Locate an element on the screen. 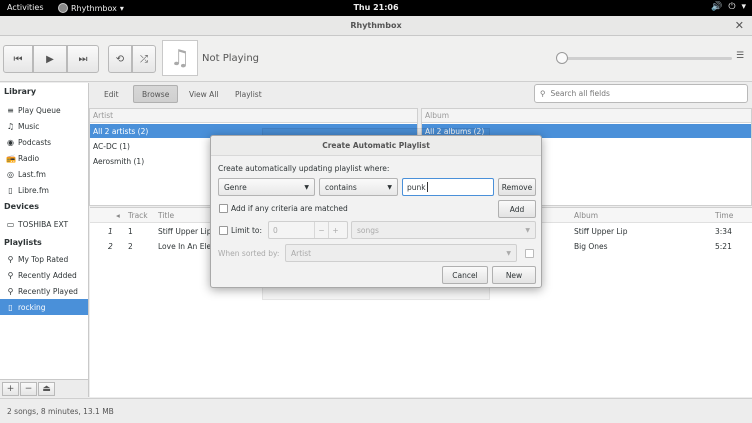 This screenshot has height=423, width=752. shuffle-button: ⤮ is located at coordinates (144, 59).